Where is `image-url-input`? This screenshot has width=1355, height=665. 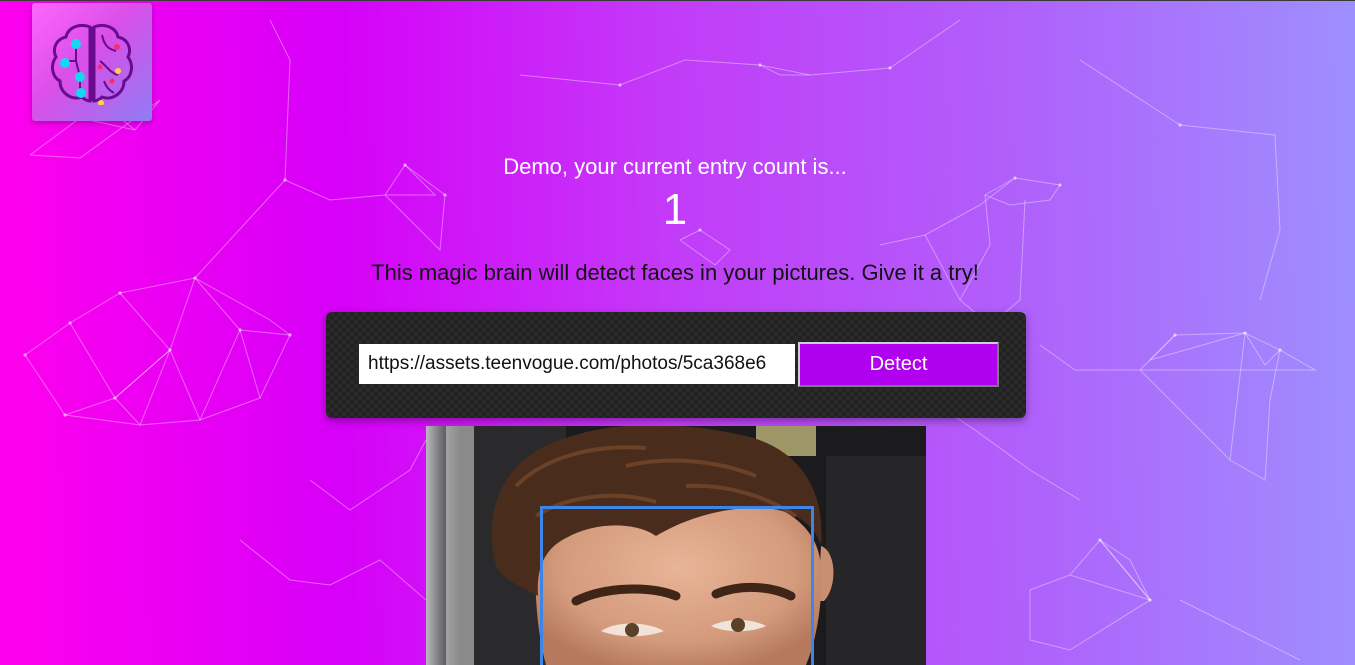 image-url-input is located at coordinates (577, 364).